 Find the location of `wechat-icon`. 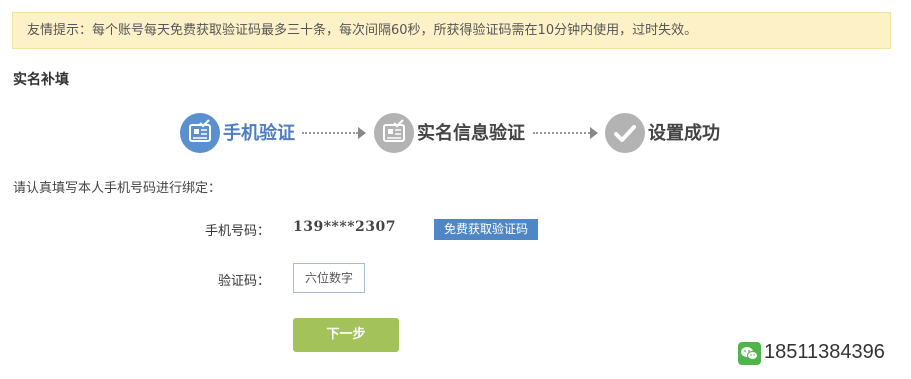

wechat-icon is located at coordinates (749, 353).